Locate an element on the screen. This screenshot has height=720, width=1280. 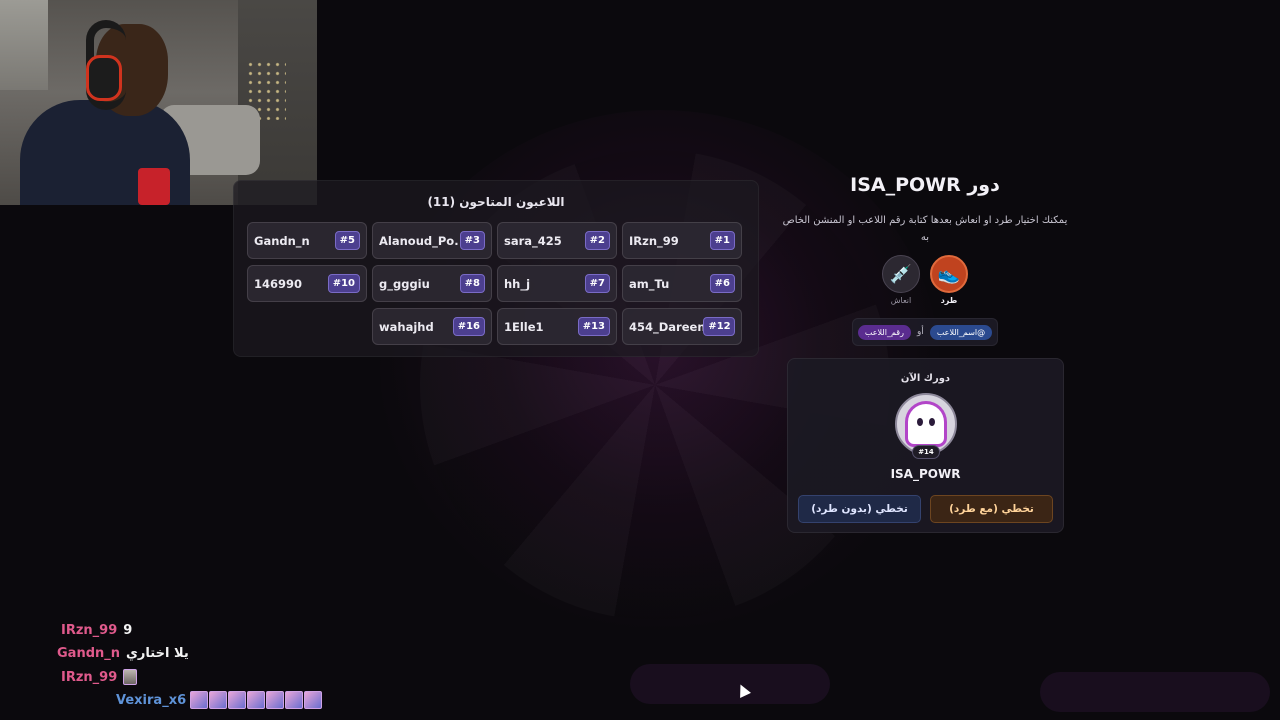
player-number-badge: #1 is located at coordinates (722, 240).